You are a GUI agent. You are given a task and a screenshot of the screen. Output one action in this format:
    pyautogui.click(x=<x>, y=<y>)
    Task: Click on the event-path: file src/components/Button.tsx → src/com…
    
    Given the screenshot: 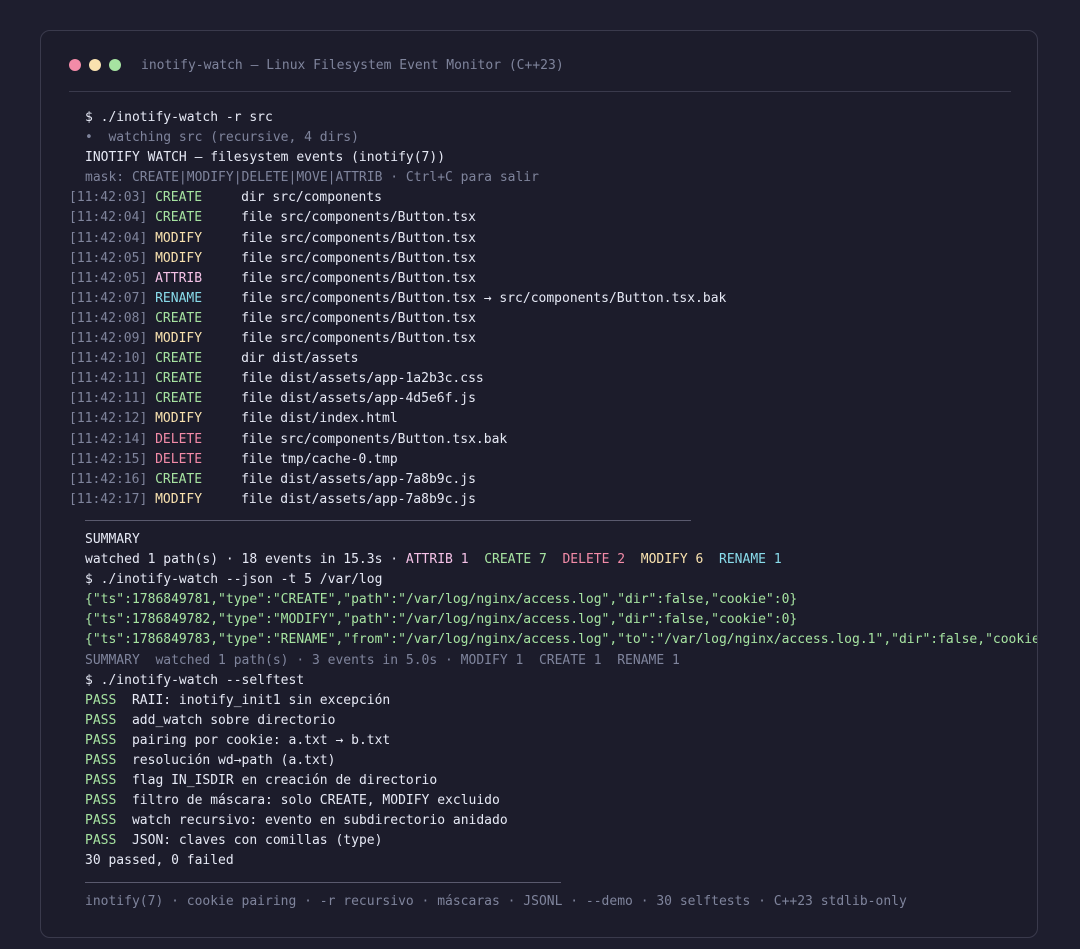 What is the action you would take?
    pyautogui.click(x=484, y=298)
    